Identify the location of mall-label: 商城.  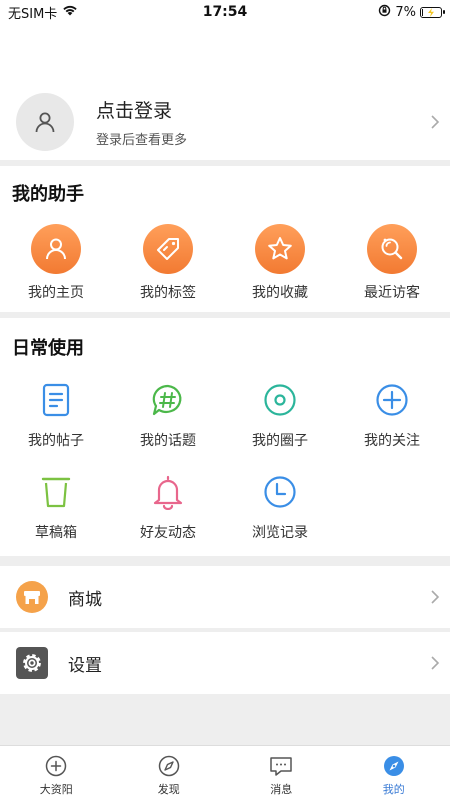
(85, 599).